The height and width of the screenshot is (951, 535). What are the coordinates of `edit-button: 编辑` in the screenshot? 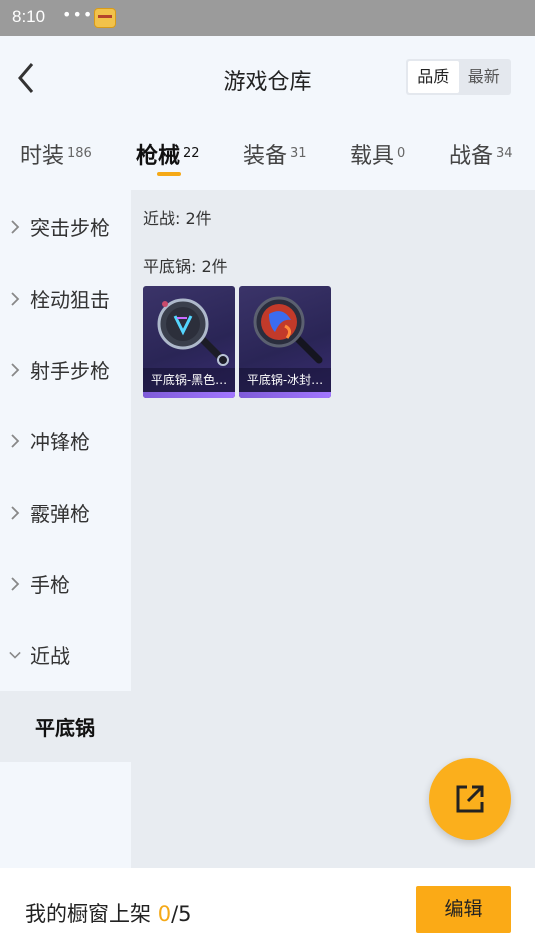 It's located at (463, 909).